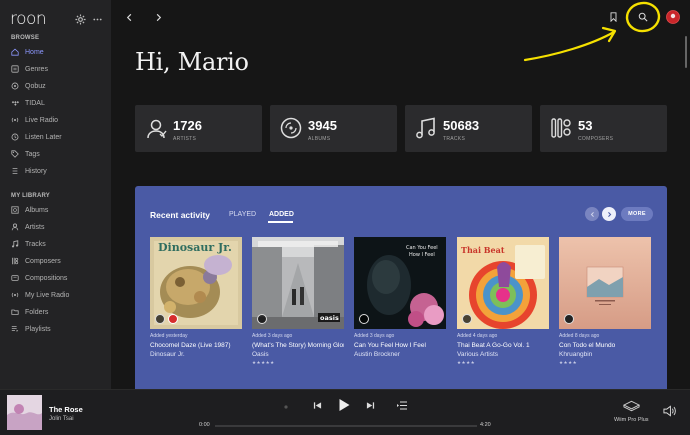  Describe the element at coordinates (286, 407) in the screenshot. I see `radio-indicator-icon` at that location.